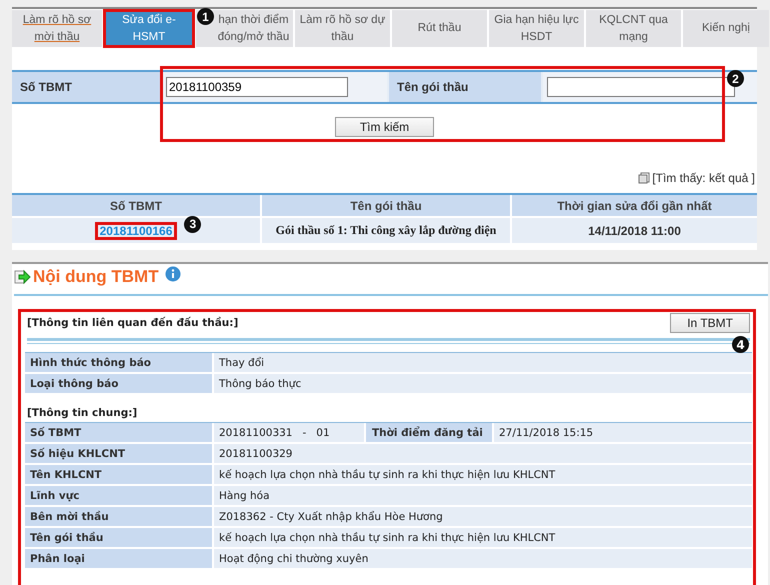 The width and height of the screenshot is (770, 585). I want to click on row-value: Thay đổi, so click(483, 362).